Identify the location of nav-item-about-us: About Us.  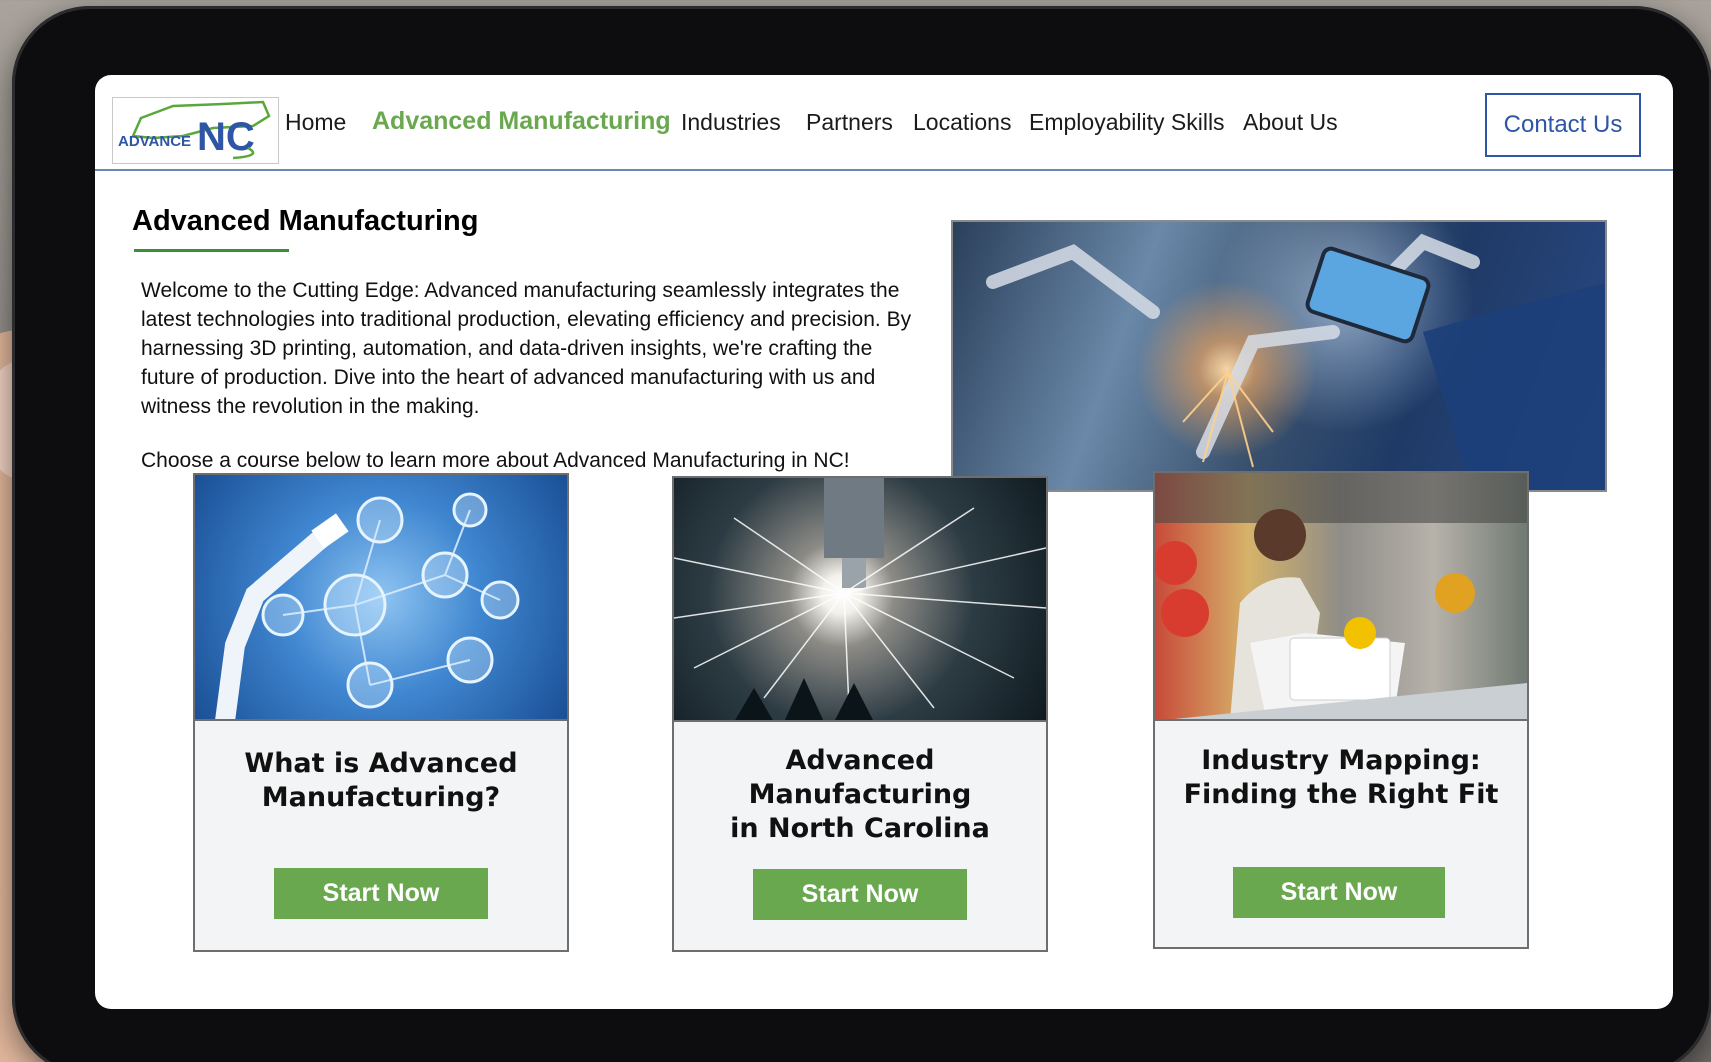
(1290, 122).